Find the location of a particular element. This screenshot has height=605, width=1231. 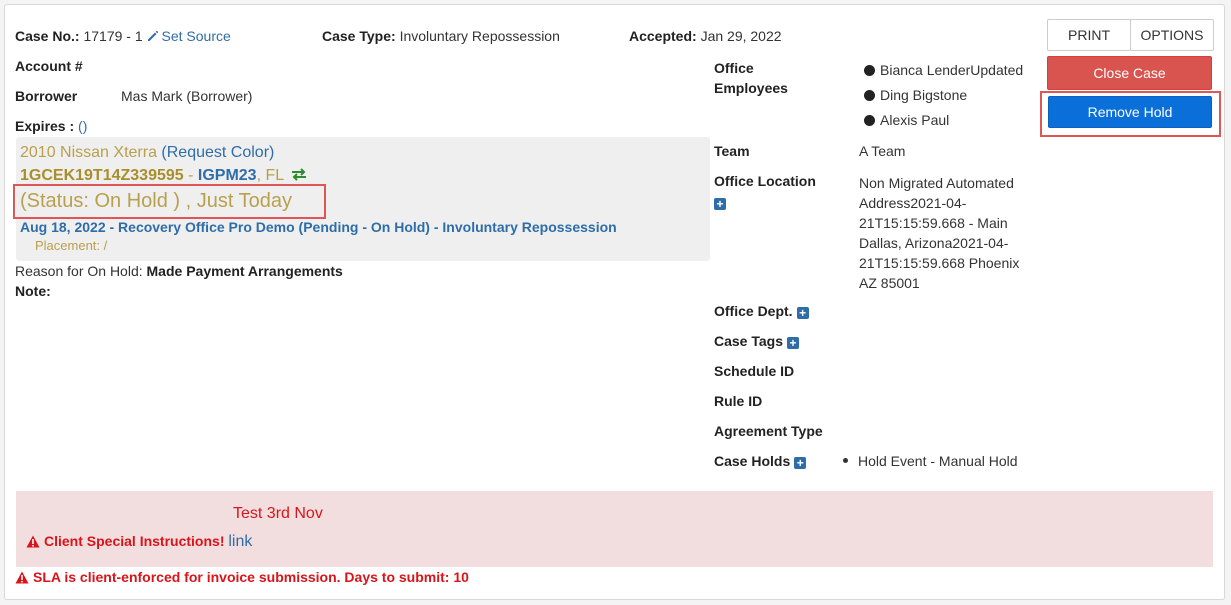

borrower-value: Mas Mark (Borrower) is located at coordinates (187, 96).